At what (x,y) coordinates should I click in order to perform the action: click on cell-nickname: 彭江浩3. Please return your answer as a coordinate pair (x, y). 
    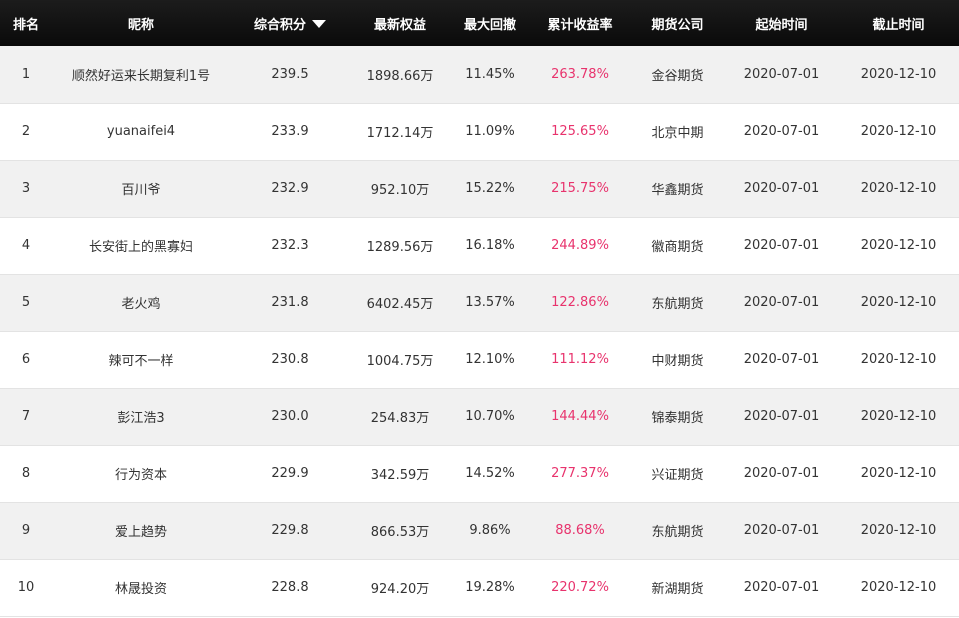
    Looking at the image, I should click on (141, 417).